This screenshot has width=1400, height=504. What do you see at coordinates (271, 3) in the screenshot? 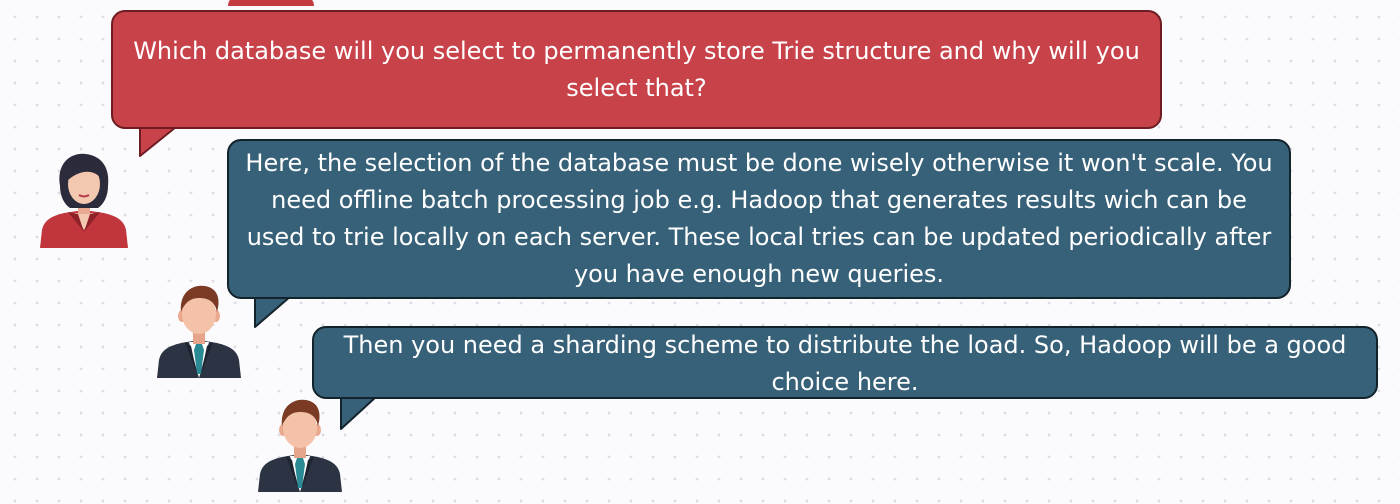
I see `woman-avatar-partial-icon` at bounding box center [271, 3].